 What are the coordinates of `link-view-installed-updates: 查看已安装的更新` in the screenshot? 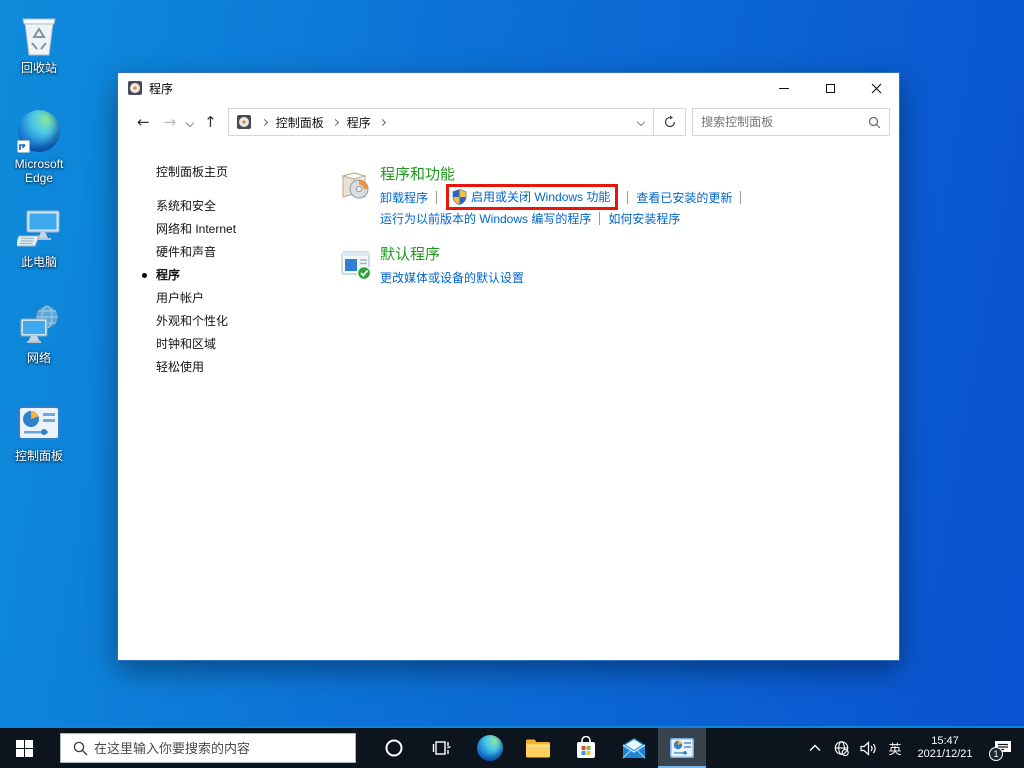 It's located at (684, 197).